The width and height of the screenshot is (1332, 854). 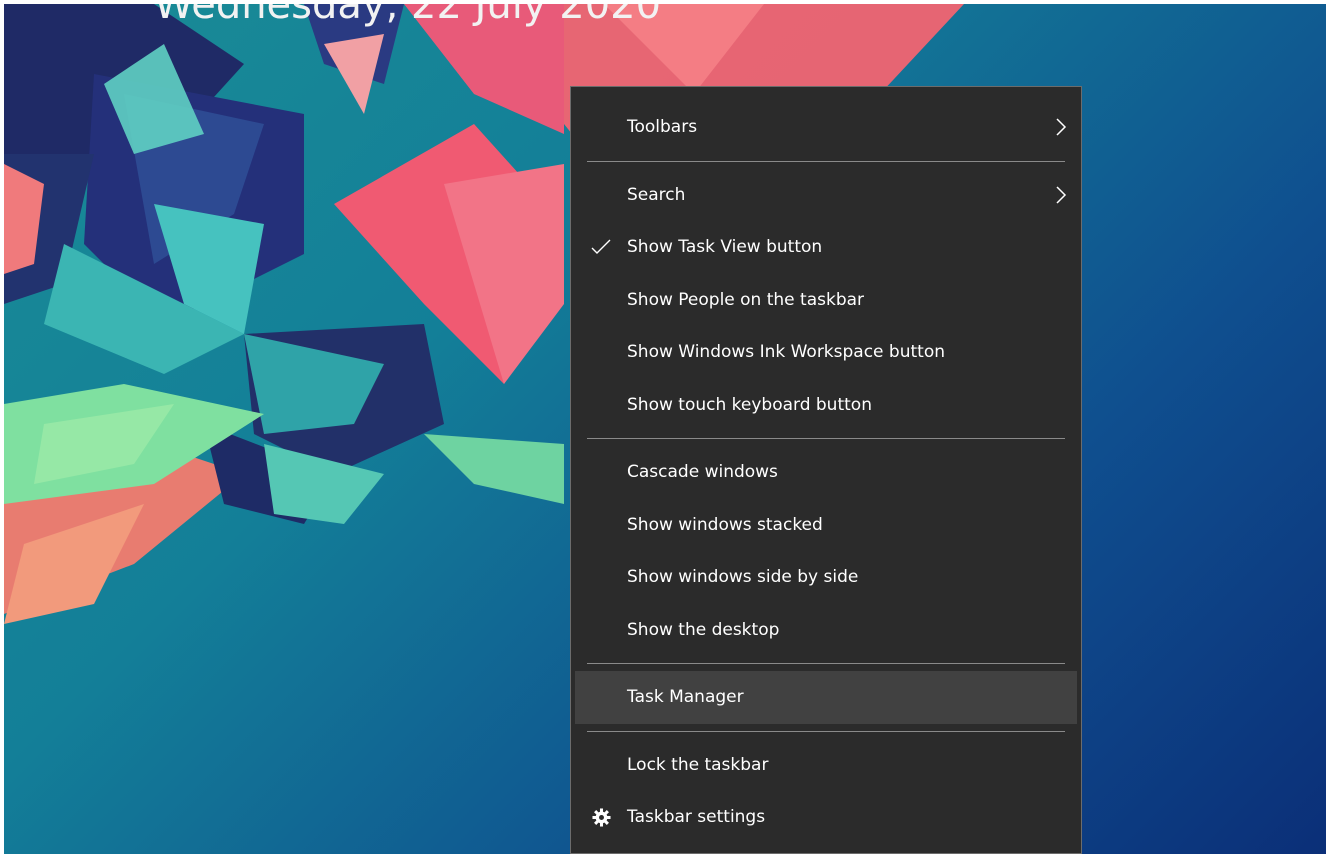 What do you see at coordinates (725, 524) in the screenshot?
I see `menu-item-label: Show windows stacked` at bounding box center [725, 524].